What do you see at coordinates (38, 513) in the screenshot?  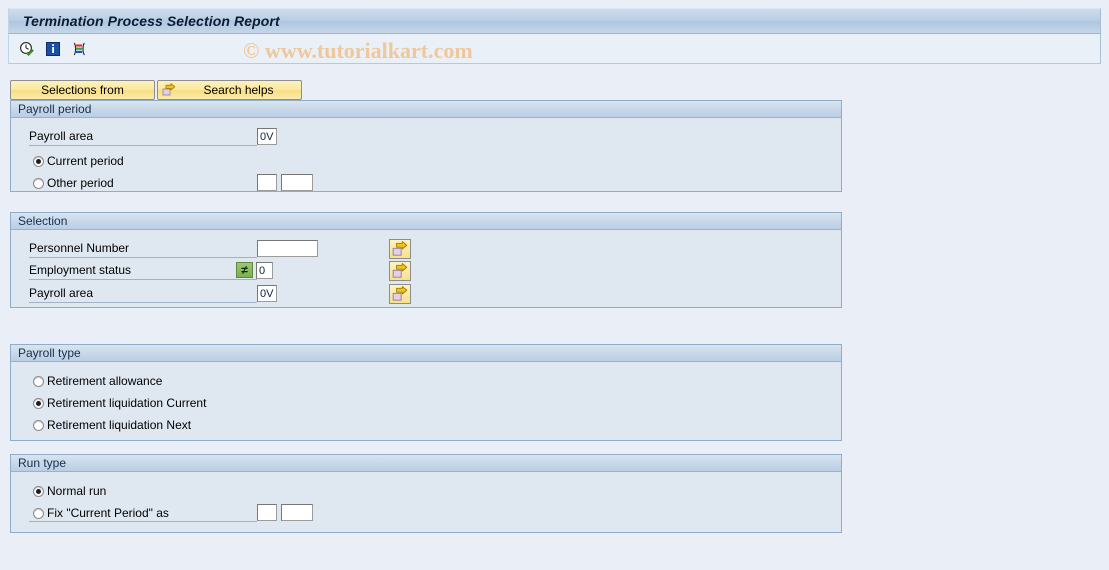 I see `fix-current-period-radio` at bounding box center [38, 513].